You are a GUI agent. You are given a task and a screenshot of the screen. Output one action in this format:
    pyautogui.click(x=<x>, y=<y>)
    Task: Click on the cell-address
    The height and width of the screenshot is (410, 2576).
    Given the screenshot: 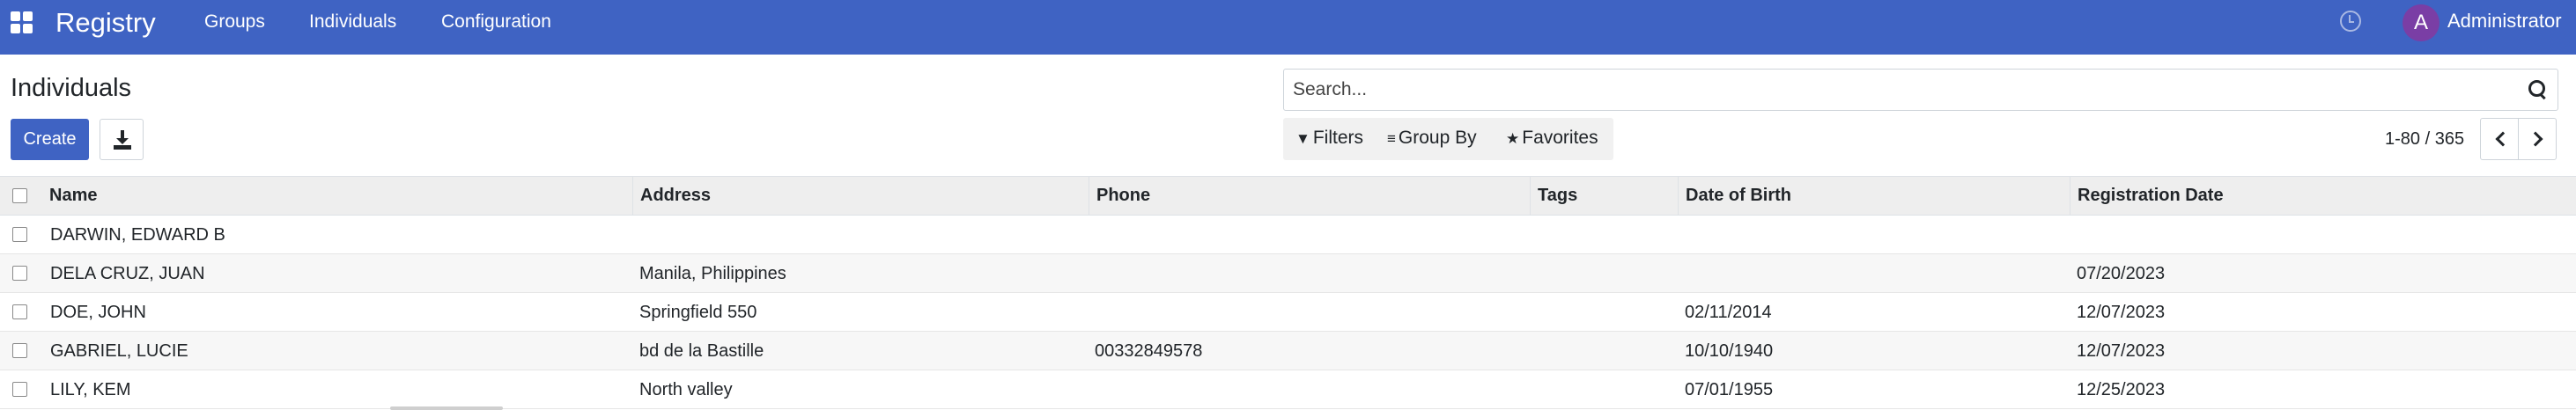 What is the action you would take?
    pyautogui.click(x=859, y=235)
    